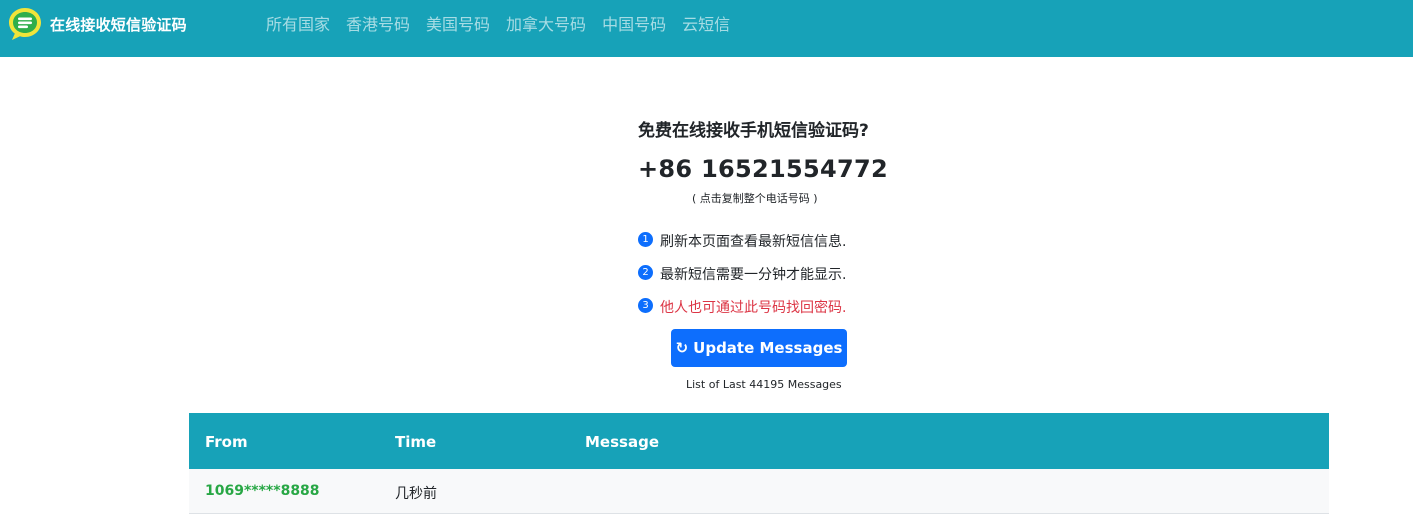 This screenshot has height=517, width=1413. Describe the element at coordinates (645, 272) in the screenshot. I see `number-badge-icon: 2` at that location.